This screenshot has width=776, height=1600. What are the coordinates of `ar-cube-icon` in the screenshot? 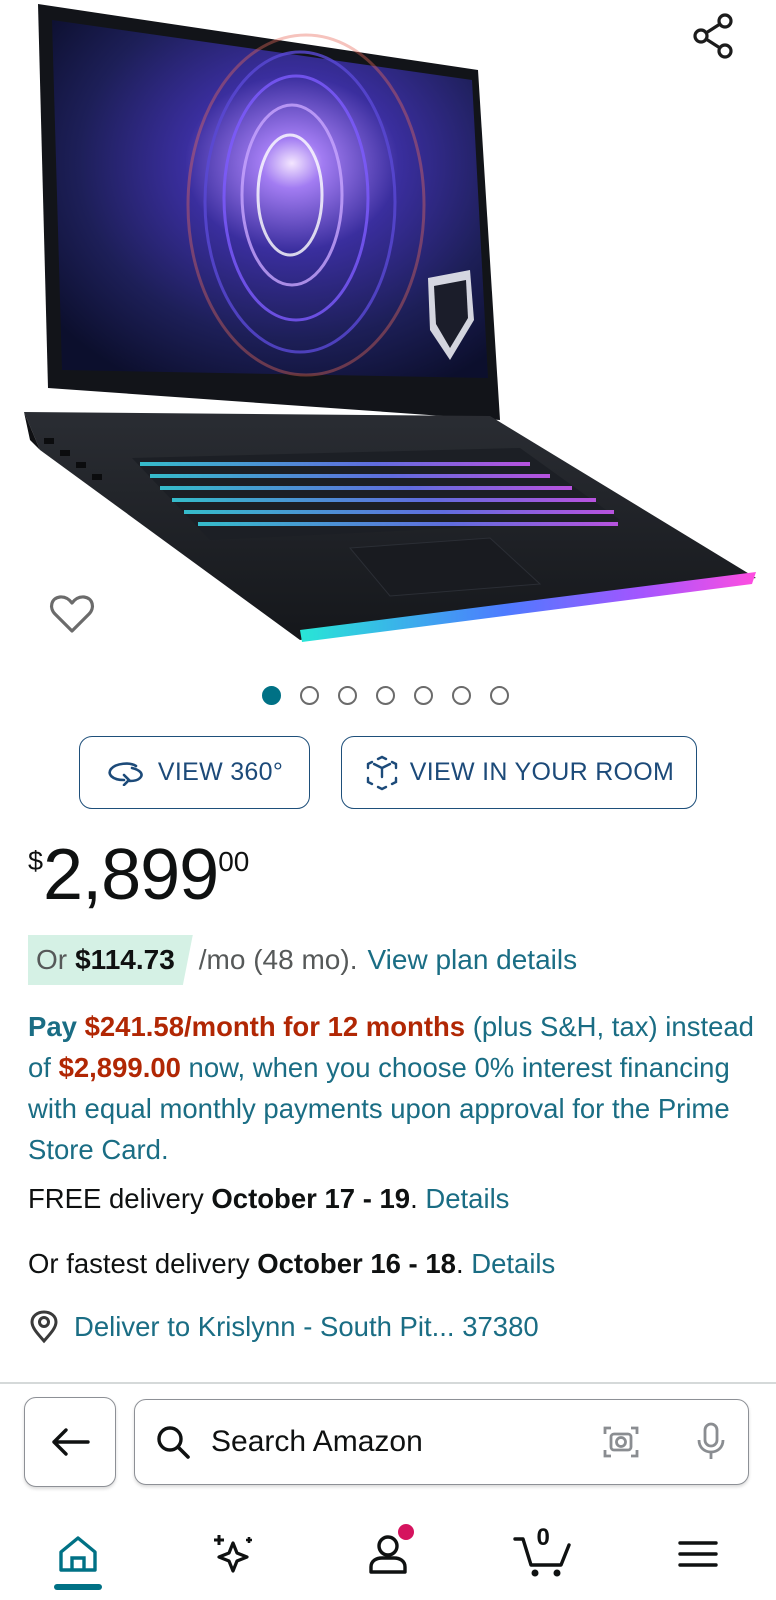 It's located at (381, 772).